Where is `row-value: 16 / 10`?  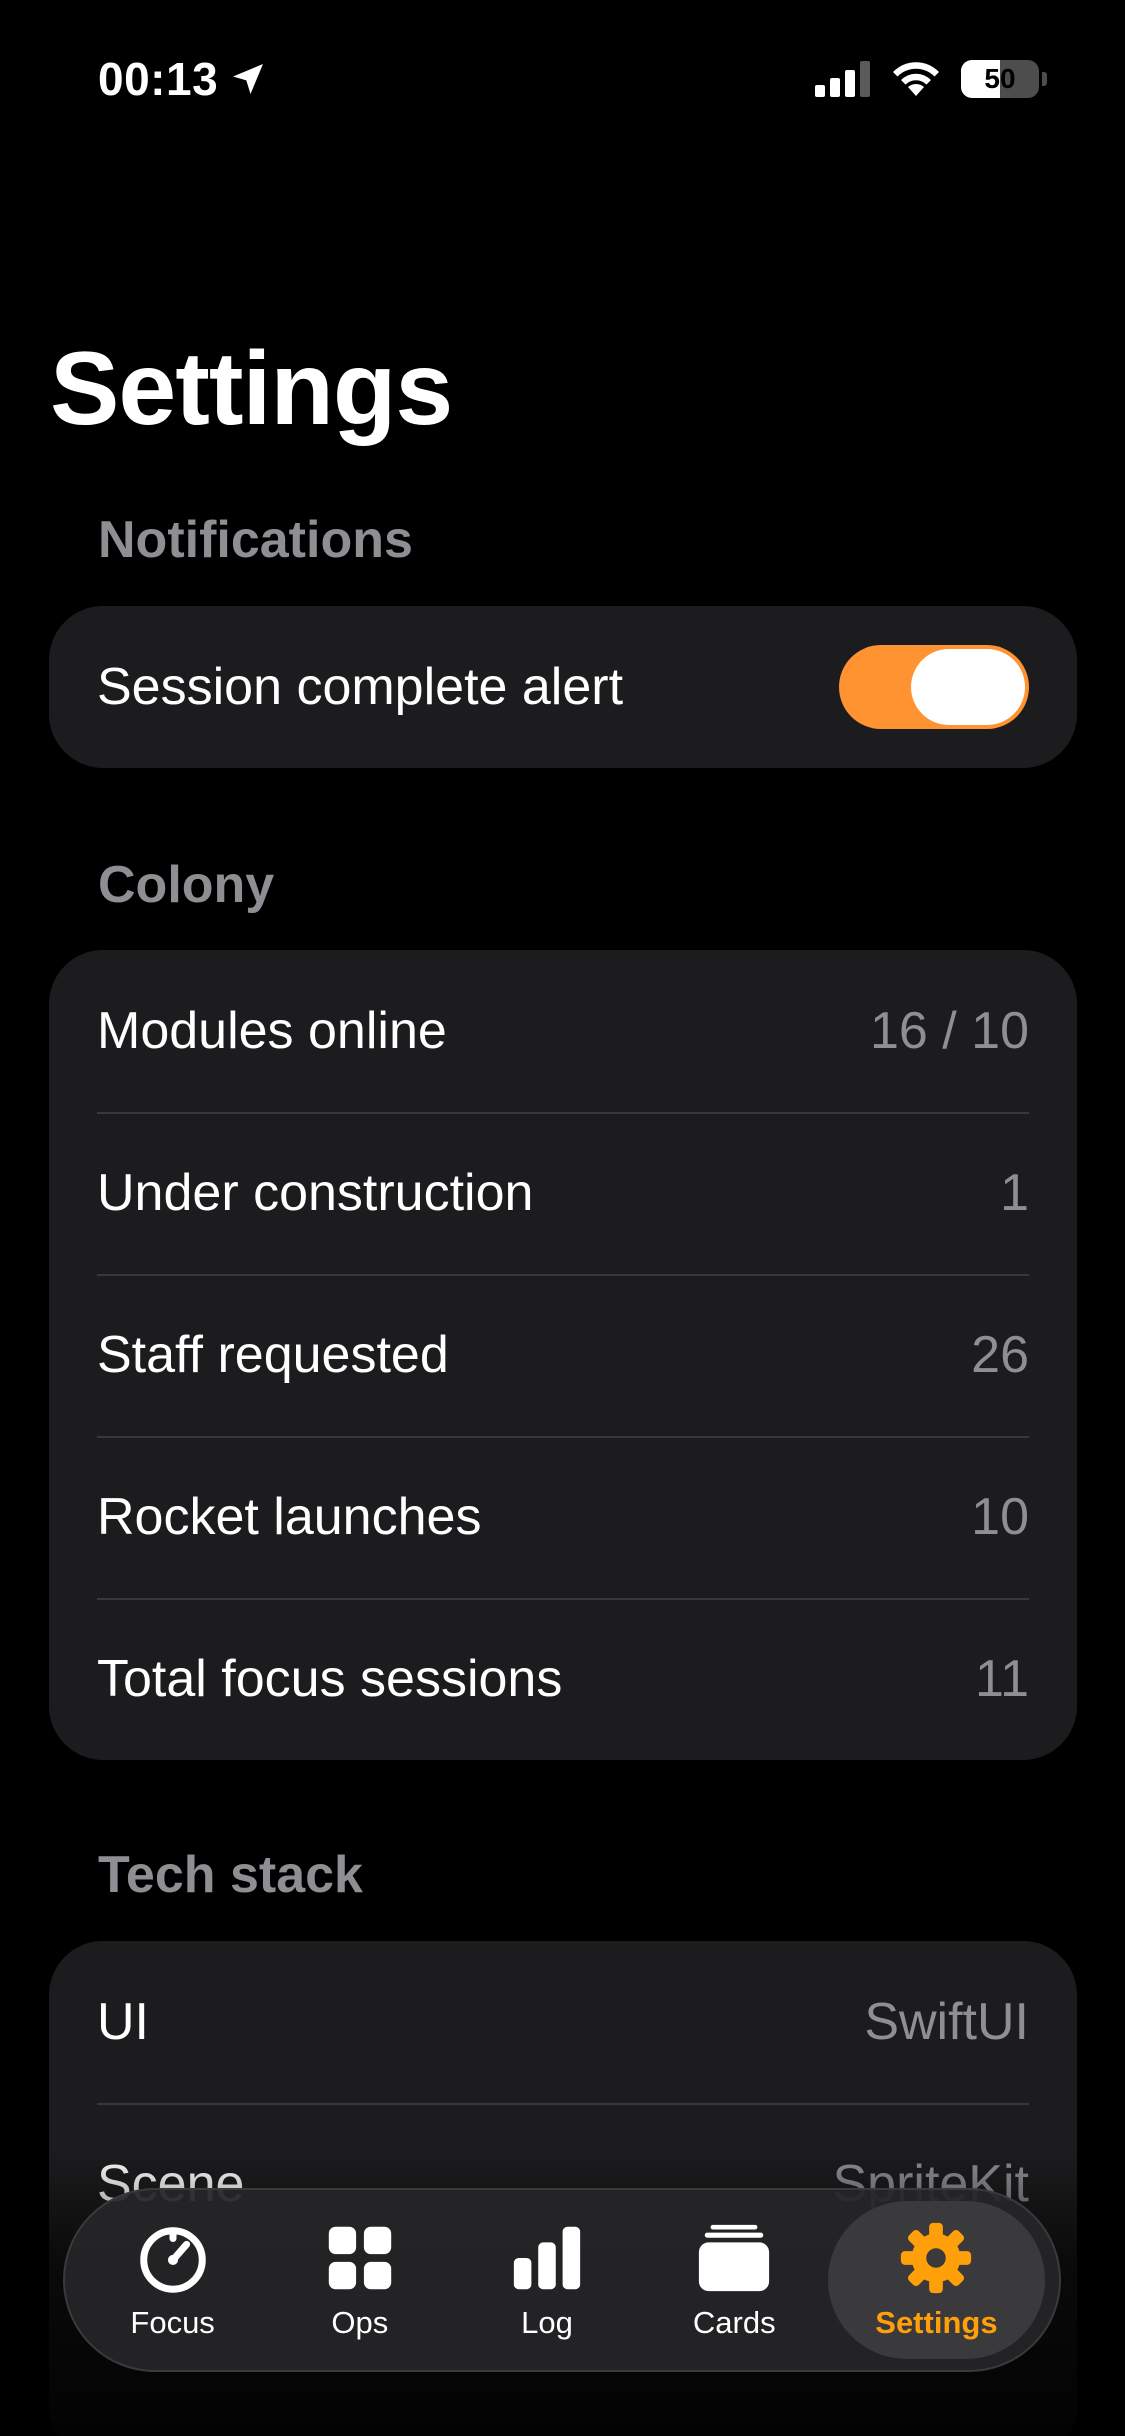
row-value: 16 / 10 is located at coordinates (949, 1031).